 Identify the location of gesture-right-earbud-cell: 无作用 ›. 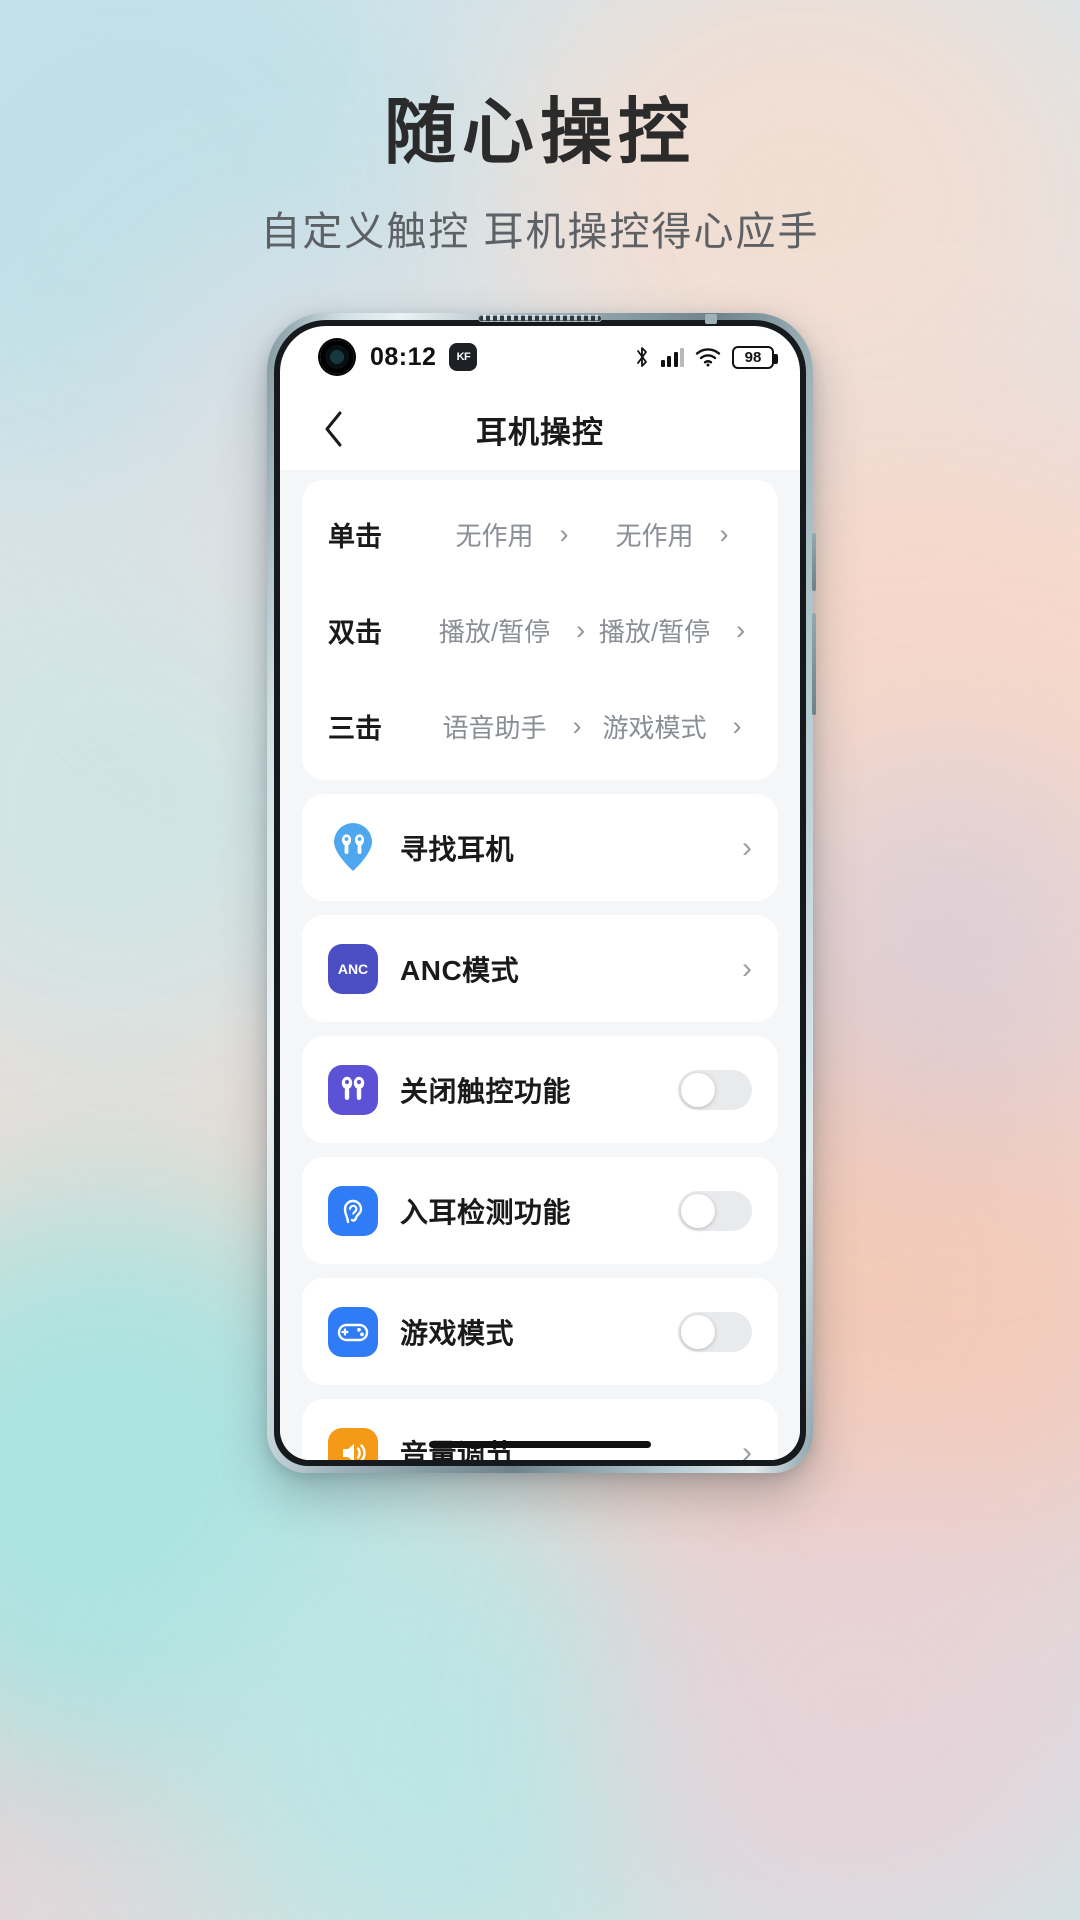
(672, 534).